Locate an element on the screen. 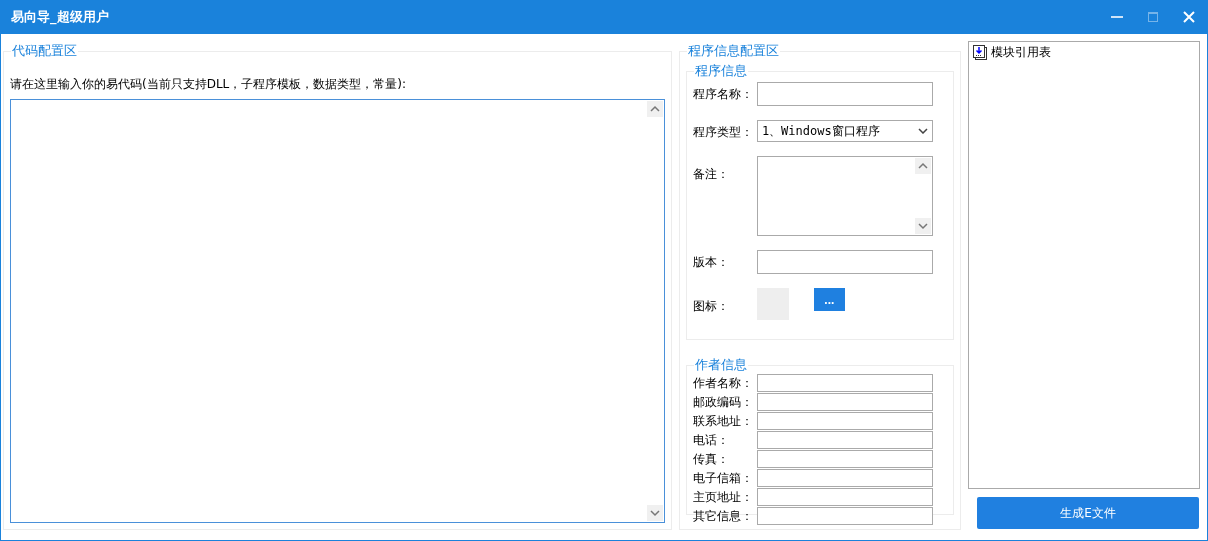 The image size is (1208, 541). field-label: 联系地址： is located at coordinates (723, 421).